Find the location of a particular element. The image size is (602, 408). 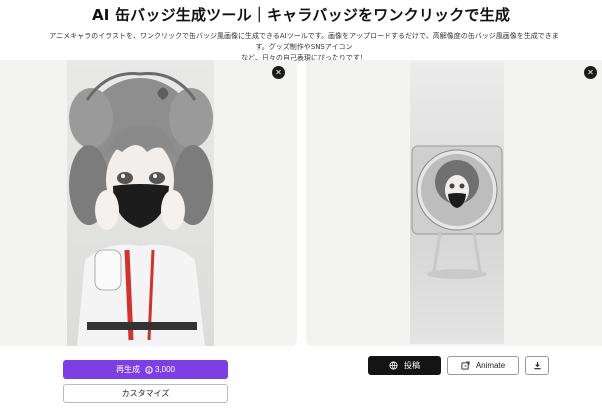

close-original-button: ✕ is located at coordinates (278, 72).